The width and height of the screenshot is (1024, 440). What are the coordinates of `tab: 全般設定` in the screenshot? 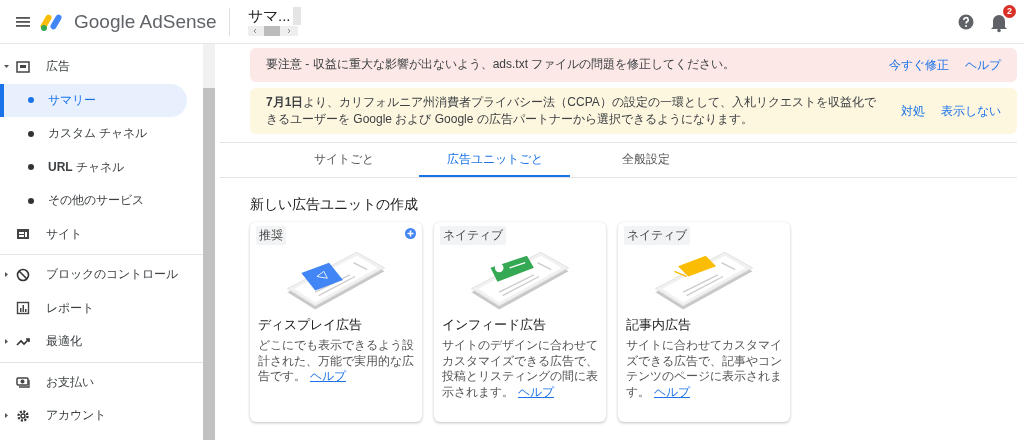 It's located at (645, 160).